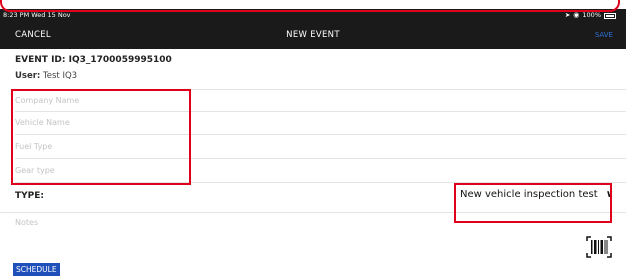 The image size is (626, 279). I want to click on save-button: SAVE, so click(604, 35).